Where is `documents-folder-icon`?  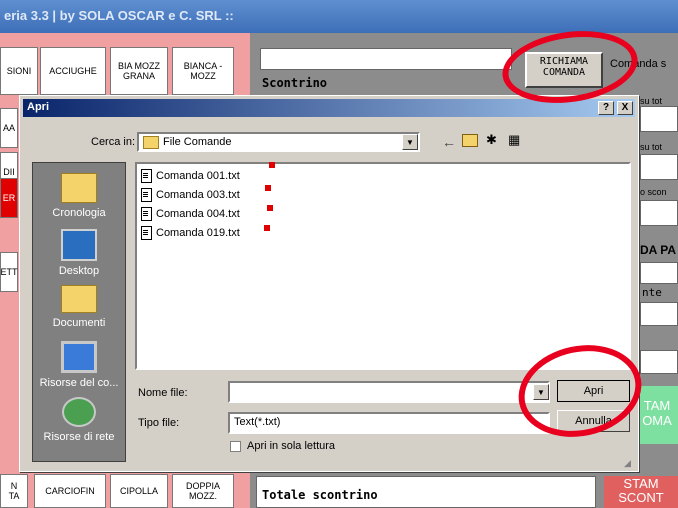
documents-folder-icon is located at coordinates (79, 299).